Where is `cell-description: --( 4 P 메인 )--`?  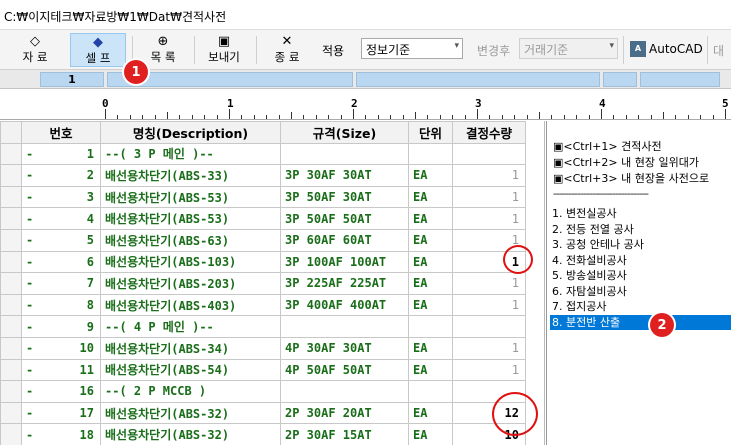
cell-description: --( 4 P 메인 )-- is located at coordinates (190, 326).